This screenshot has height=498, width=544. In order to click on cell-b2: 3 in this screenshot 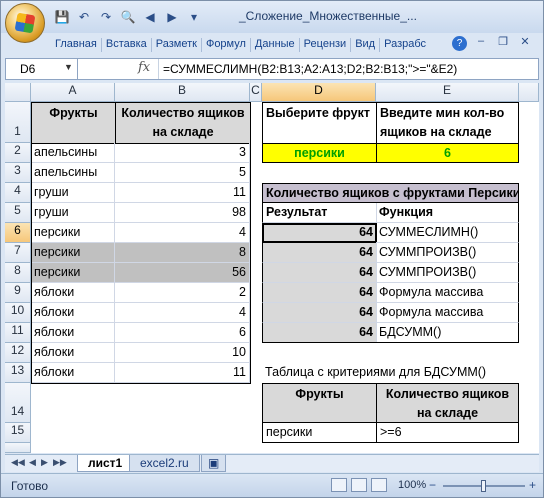, I will do `click(182, 153)`.